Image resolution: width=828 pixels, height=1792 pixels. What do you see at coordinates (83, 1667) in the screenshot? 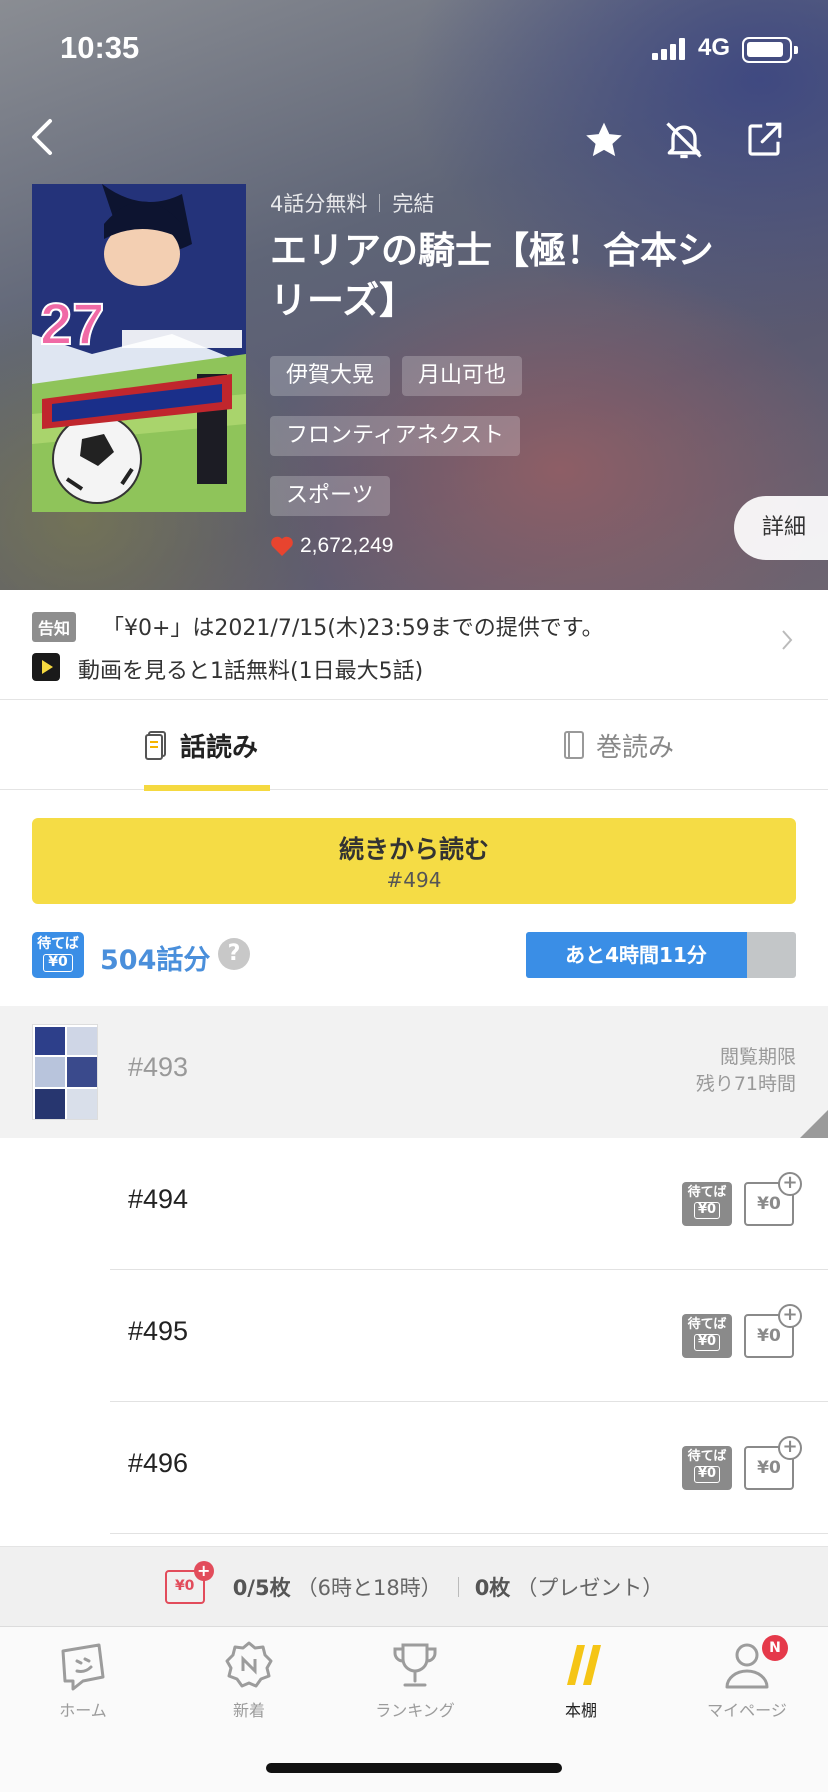
I see `home-icon` at bounding box center [83, 1667].